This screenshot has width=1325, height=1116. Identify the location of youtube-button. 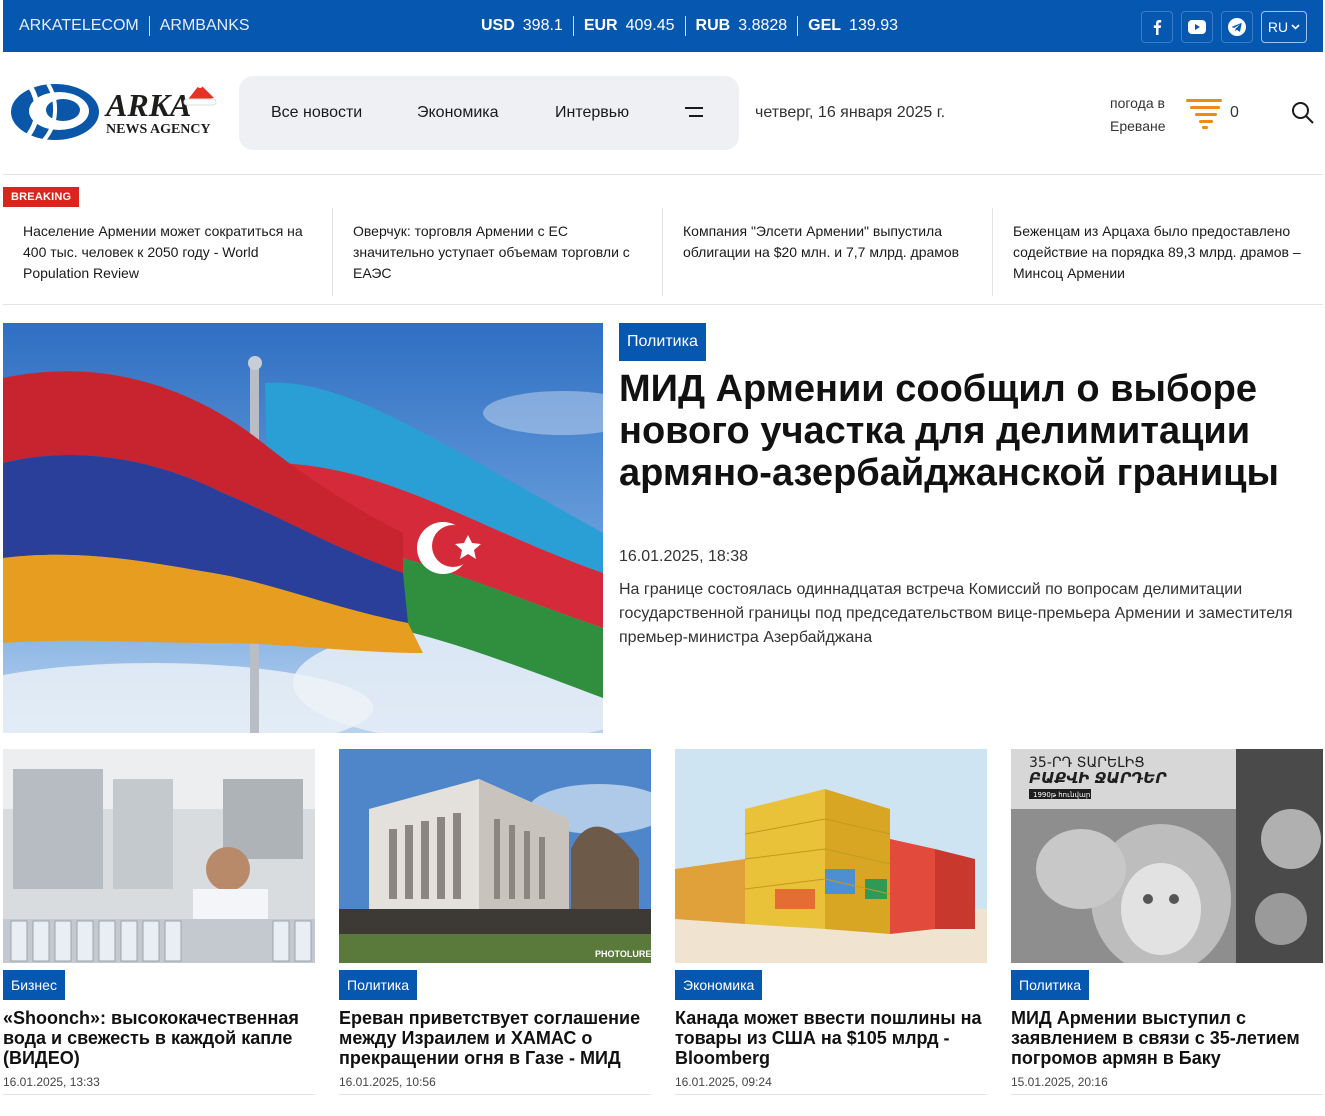
(1197, 27).